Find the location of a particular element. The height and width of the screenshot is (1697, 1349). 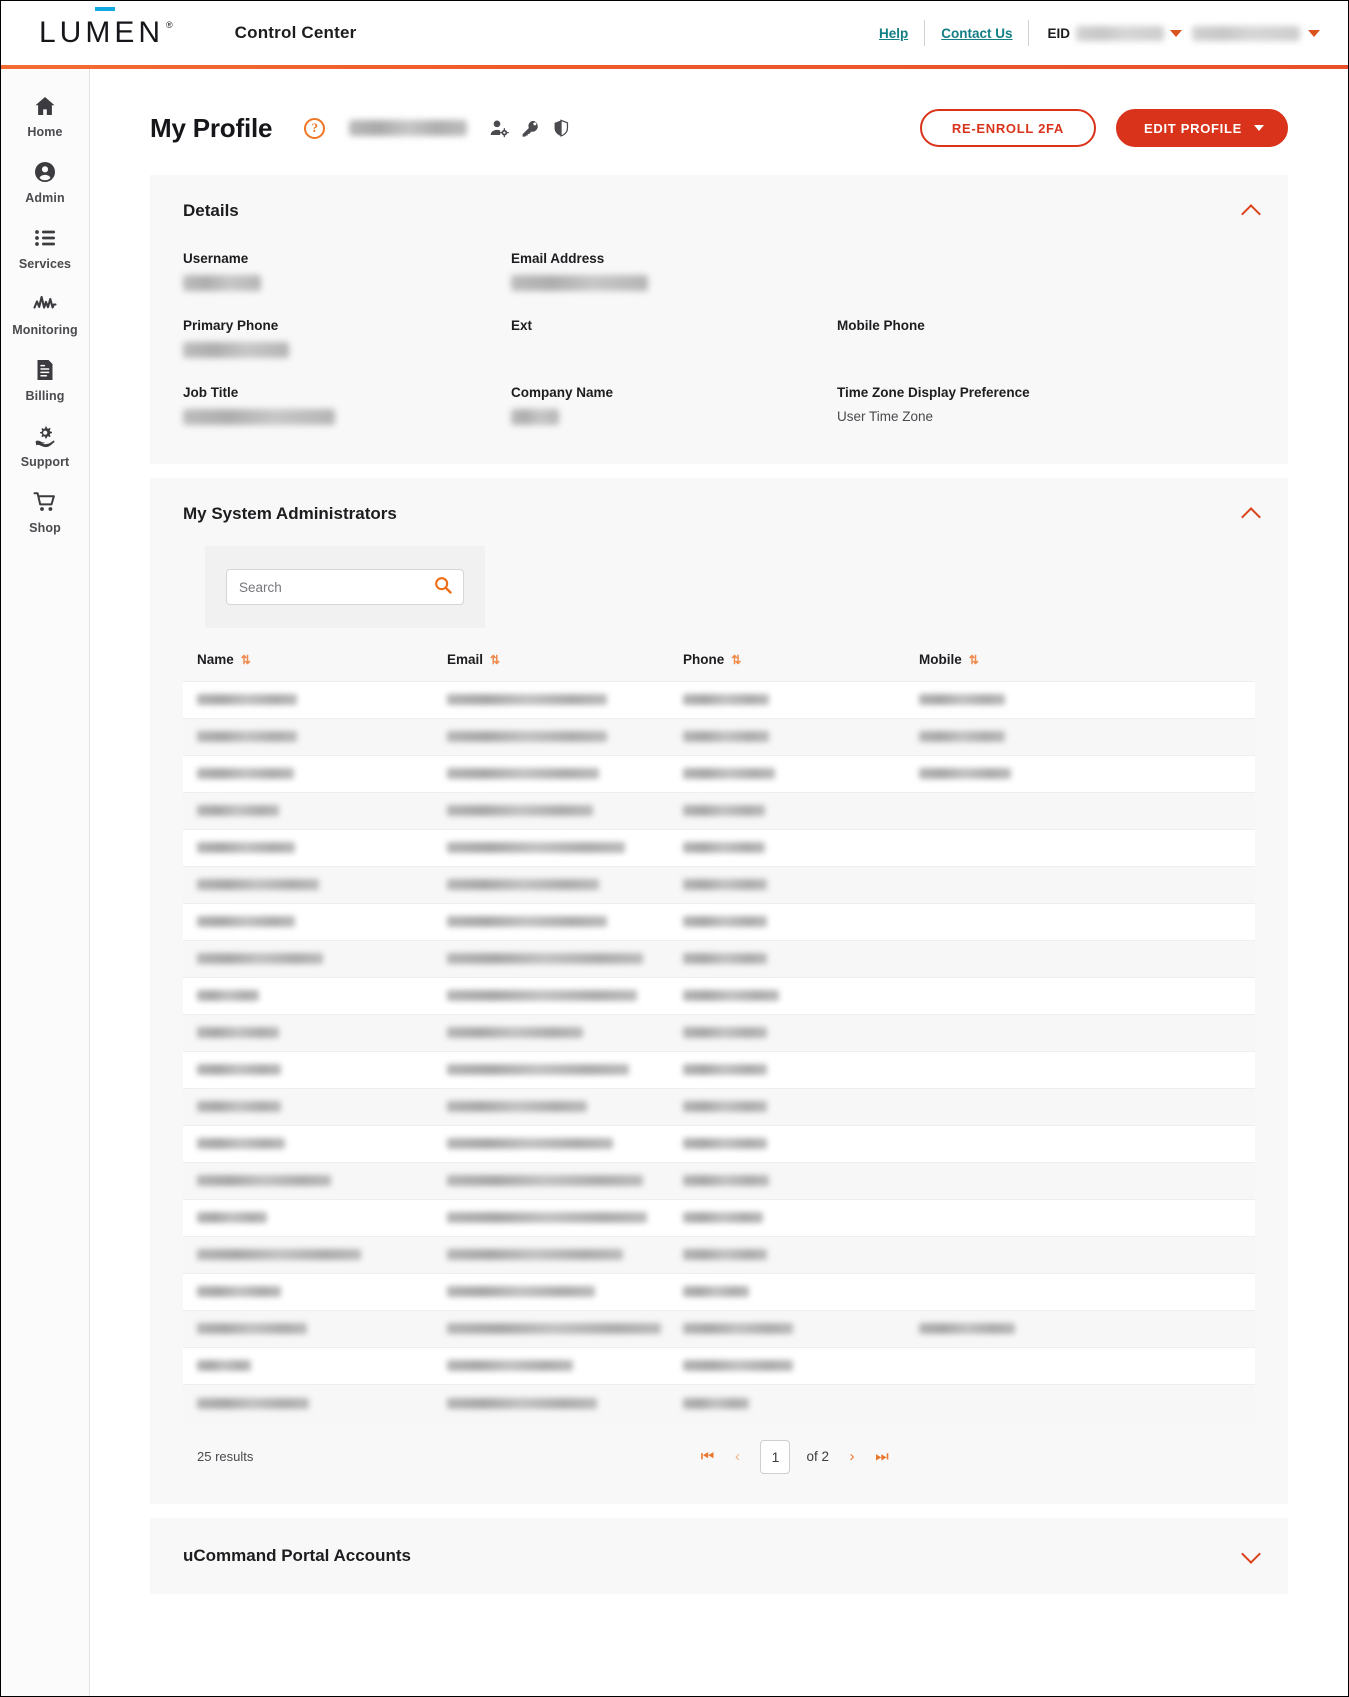

user-settings-icon is located at coordinates (499, 128).